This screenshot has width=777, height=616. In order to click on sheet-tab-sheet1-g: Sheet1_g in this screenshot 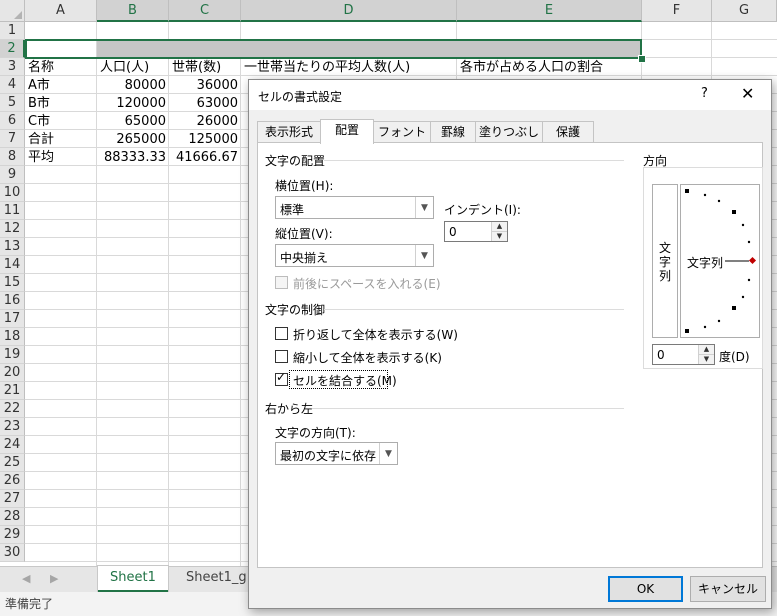, I will do `click(216, 578)`.